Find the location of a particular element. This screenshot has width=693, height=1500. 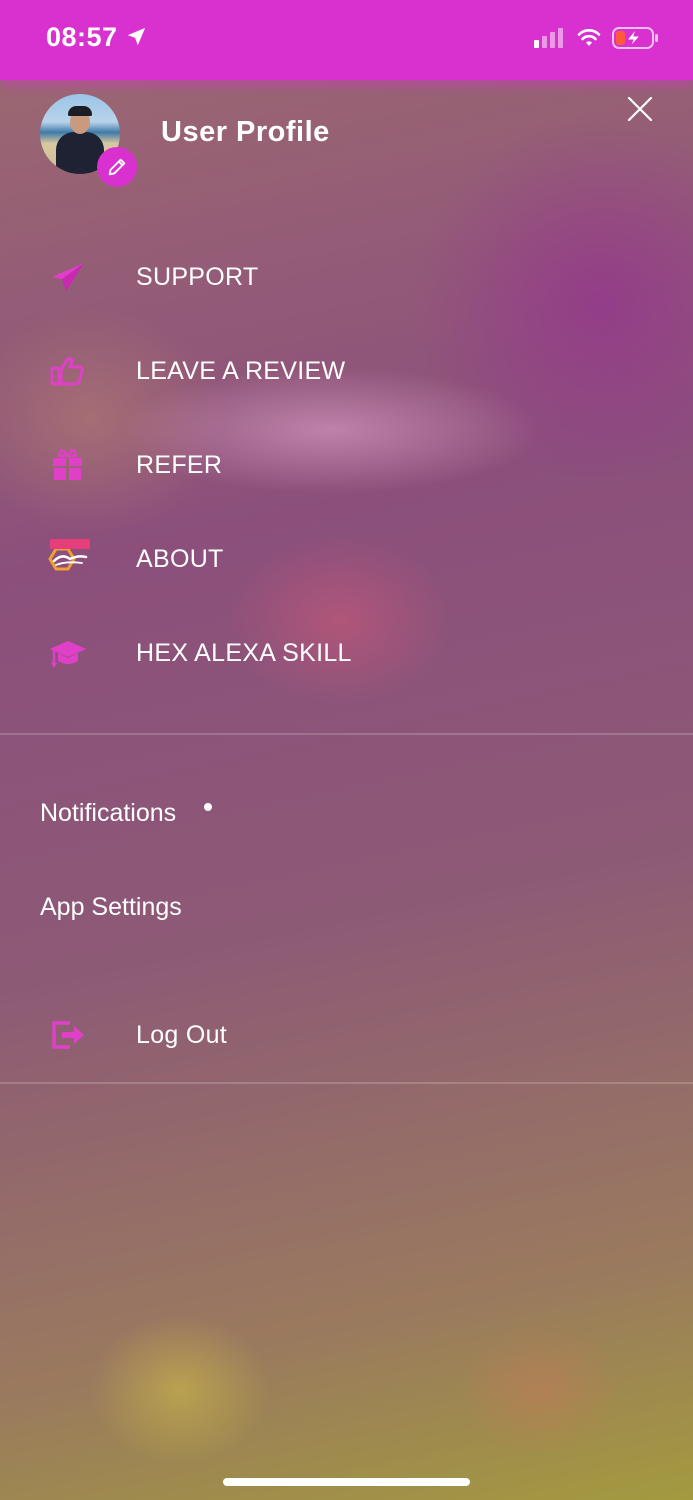

menu-item-about: ABOUT is located at coordinates (346, 559).